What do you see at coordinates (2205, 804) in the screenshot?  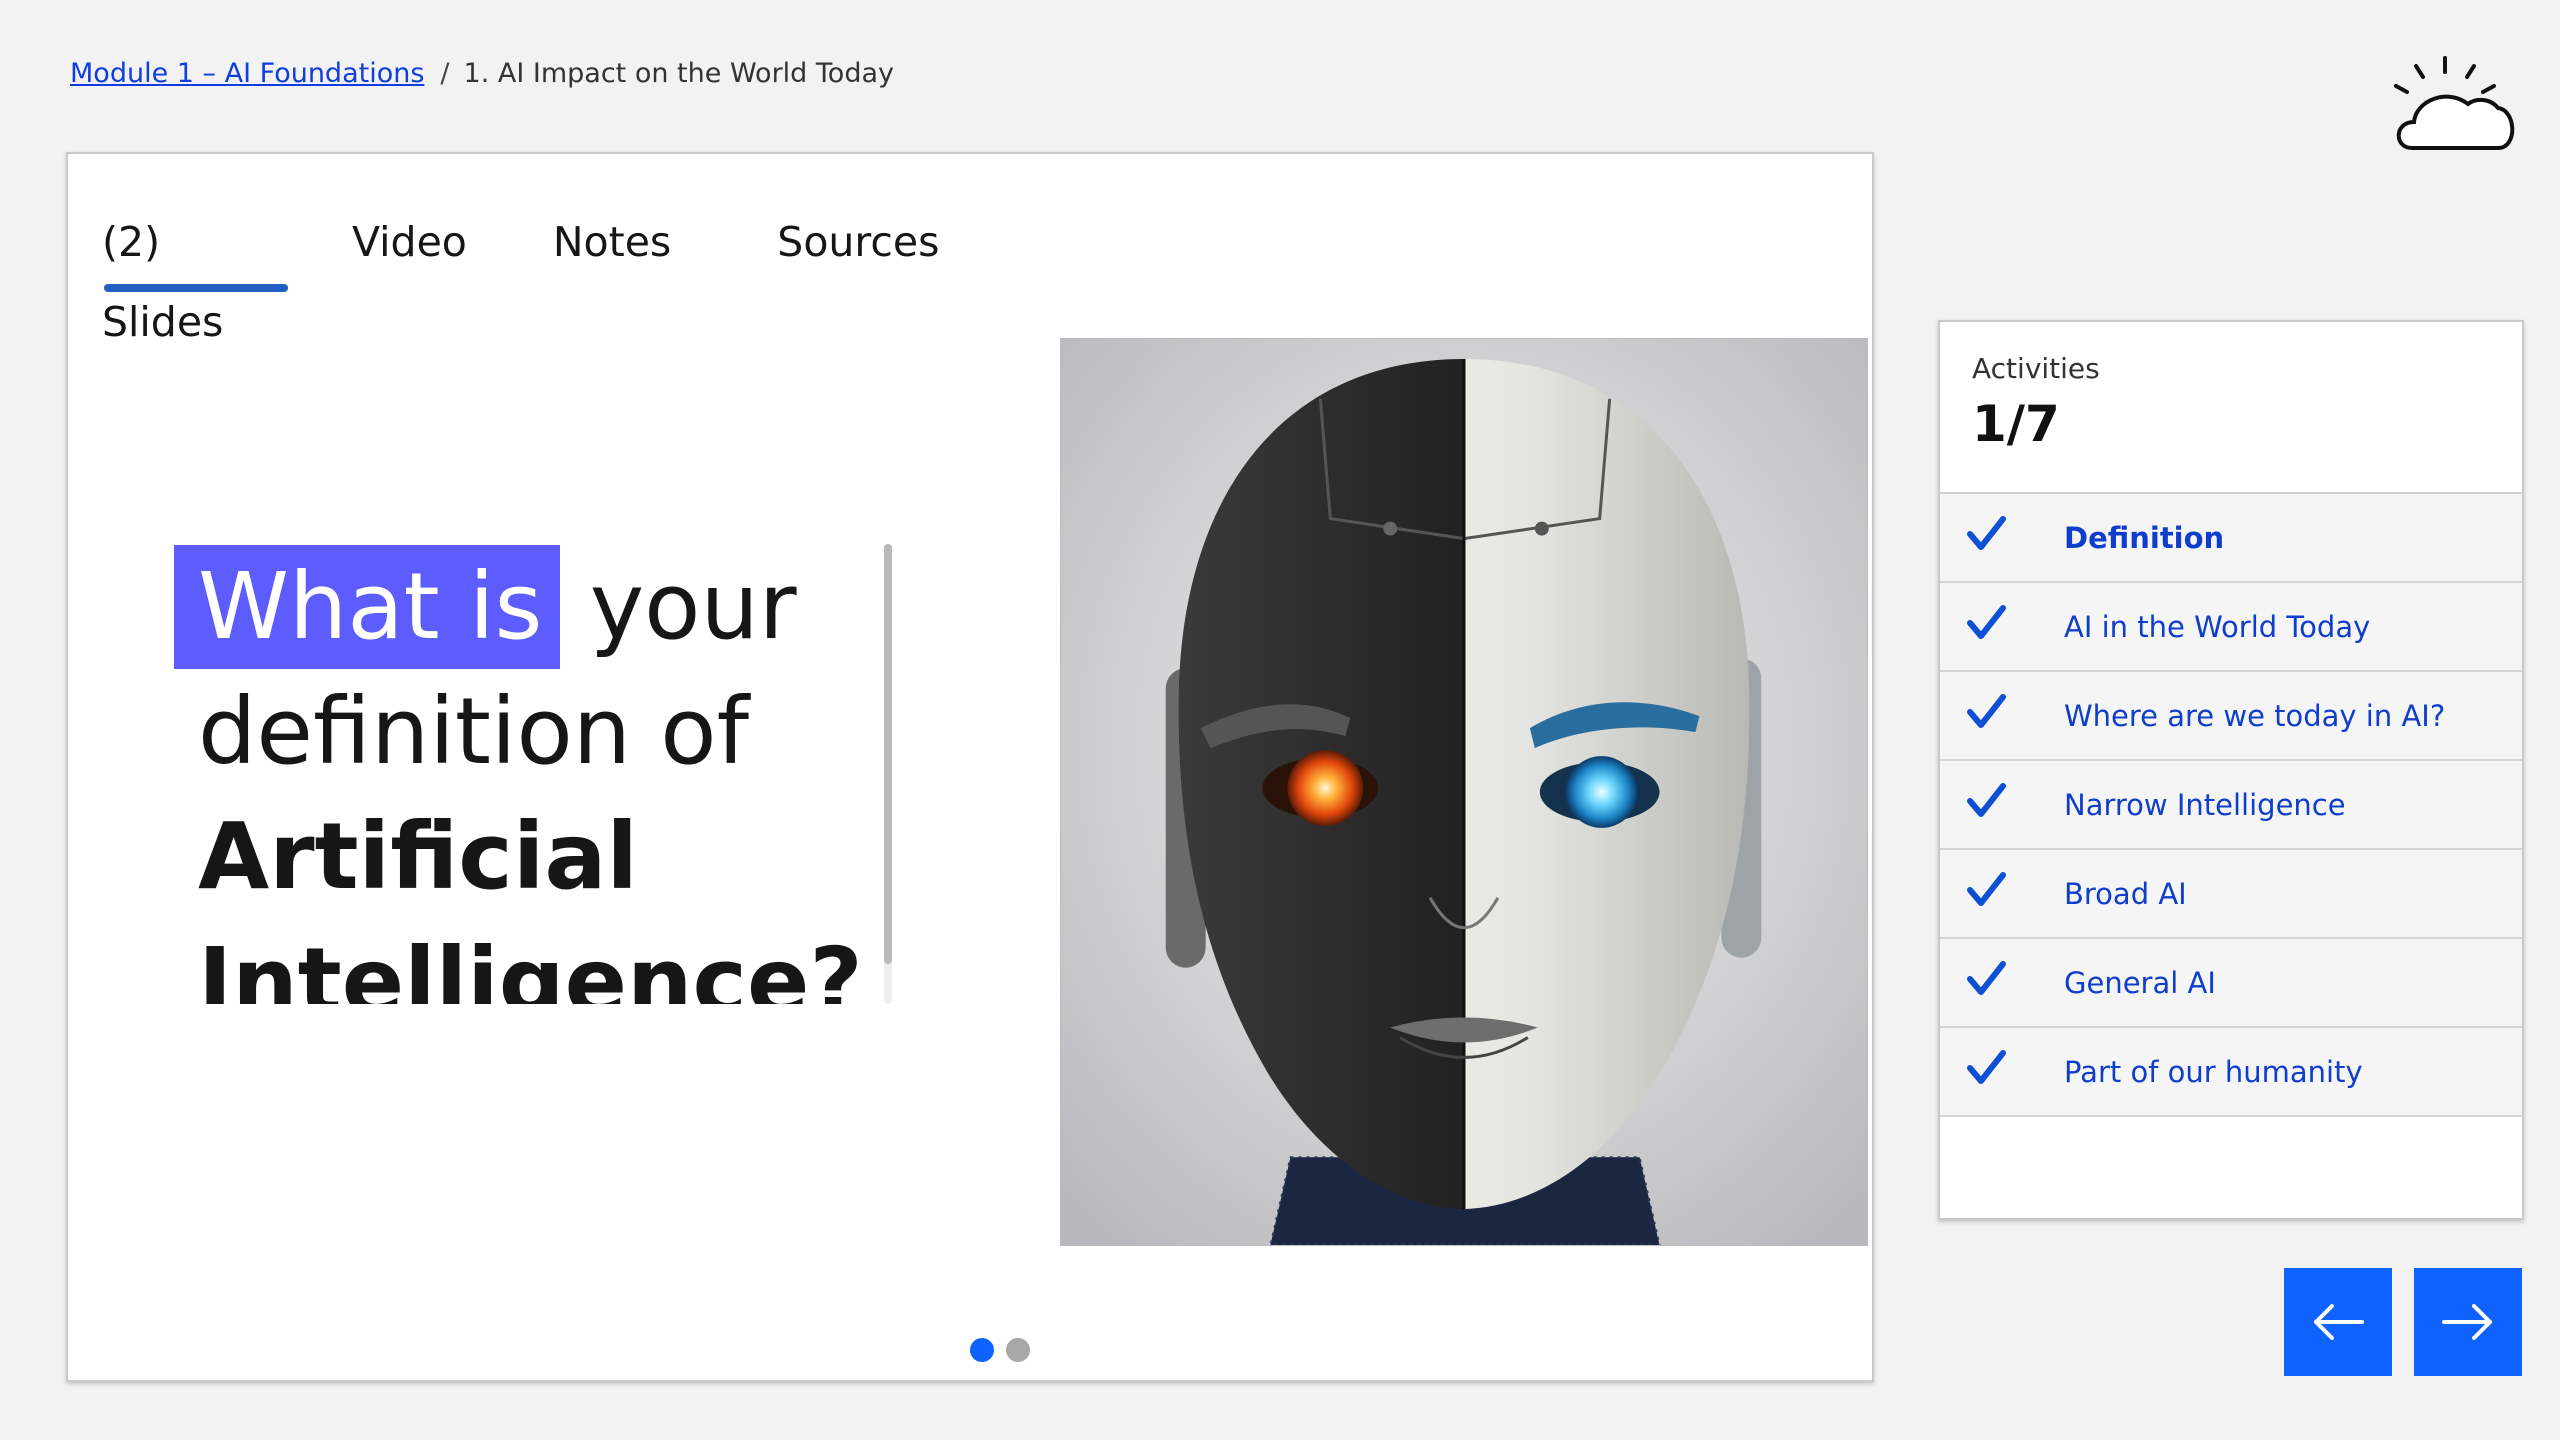 I see `activity-label: Narrow Intelligence` at bounding box center [2205, 804].